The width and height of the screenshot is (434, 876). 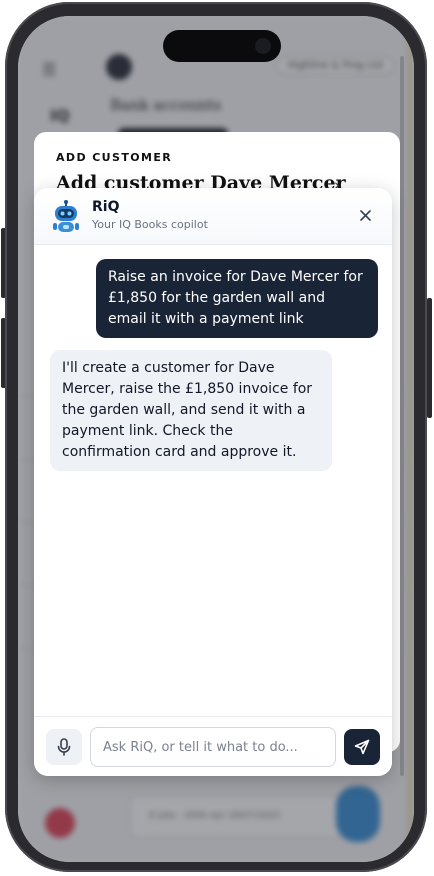 I want to click on microphone-icon, so click(x=64, y=747).